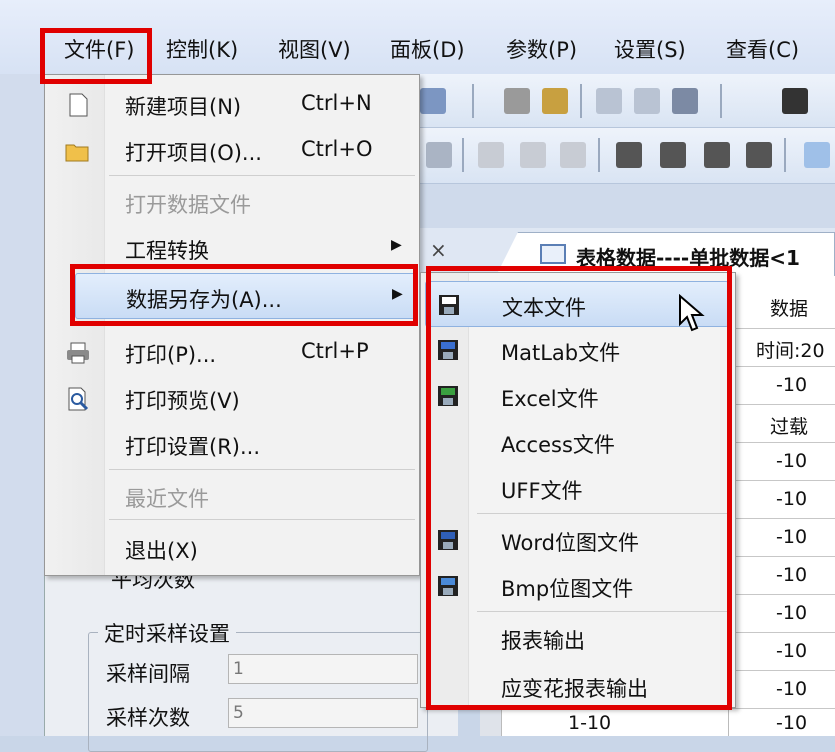 The height and width of the screenshot is (752, 835). I want to click on menu-file: 文件(F), so click(99, 50).